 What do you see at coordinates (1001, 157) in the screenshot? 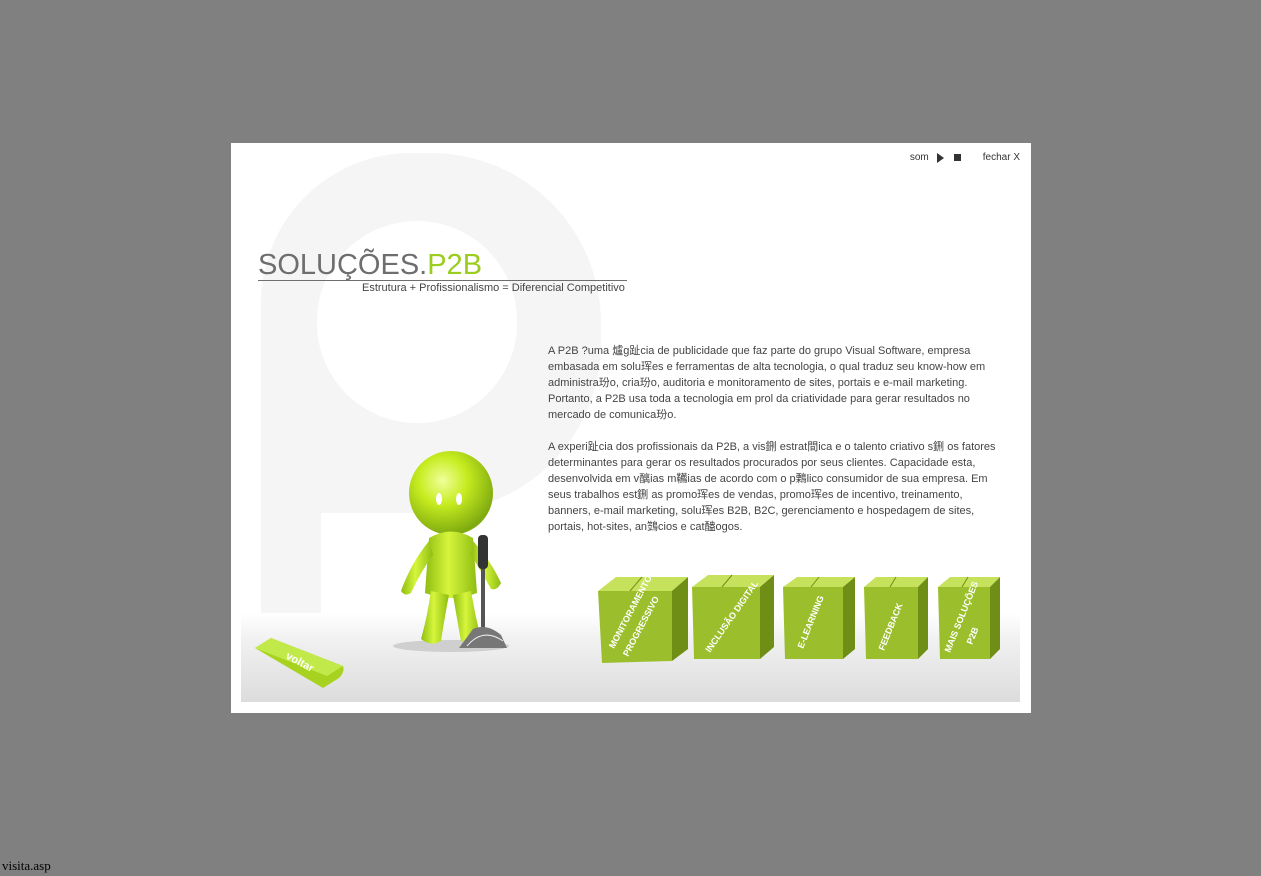
I see `close-button: fechar X` at bounding box center [1001, 157].